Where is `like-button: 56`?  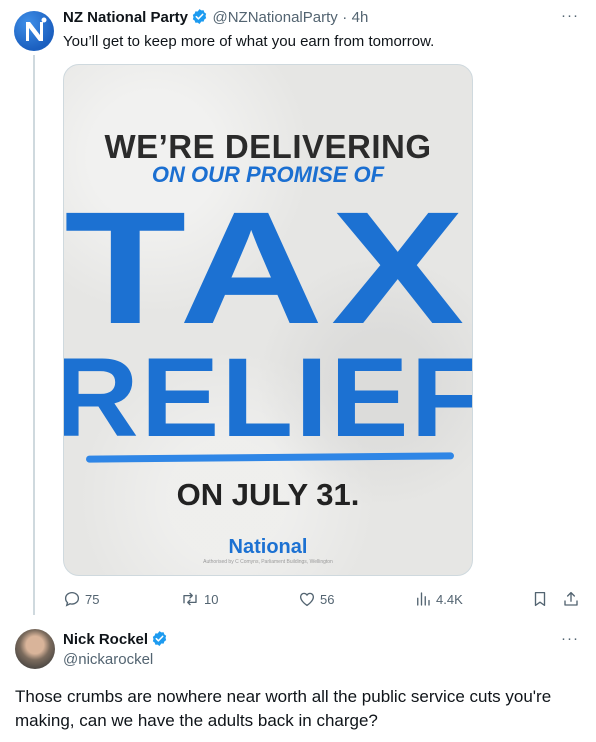 like-button: 56 is located at coordinates (316, 599).